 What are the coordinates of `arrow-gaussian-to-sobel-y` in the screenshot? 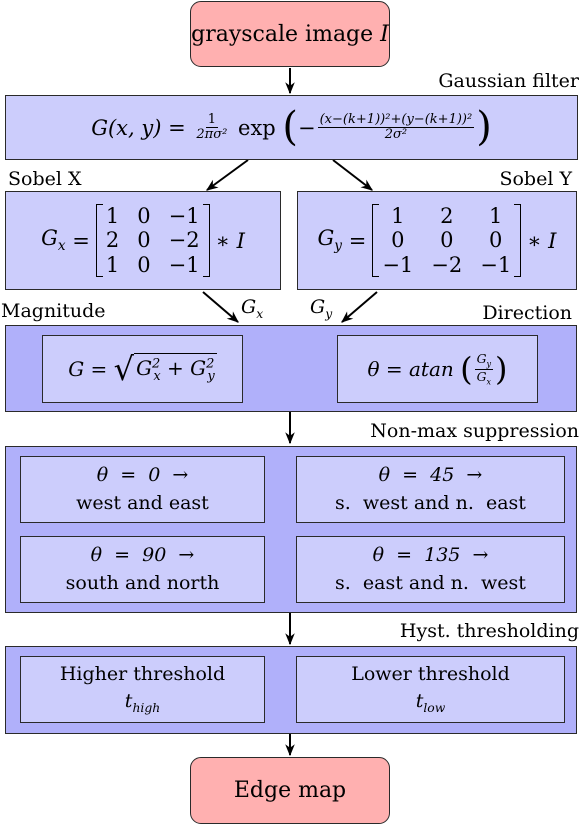 It's located at (352, 175).